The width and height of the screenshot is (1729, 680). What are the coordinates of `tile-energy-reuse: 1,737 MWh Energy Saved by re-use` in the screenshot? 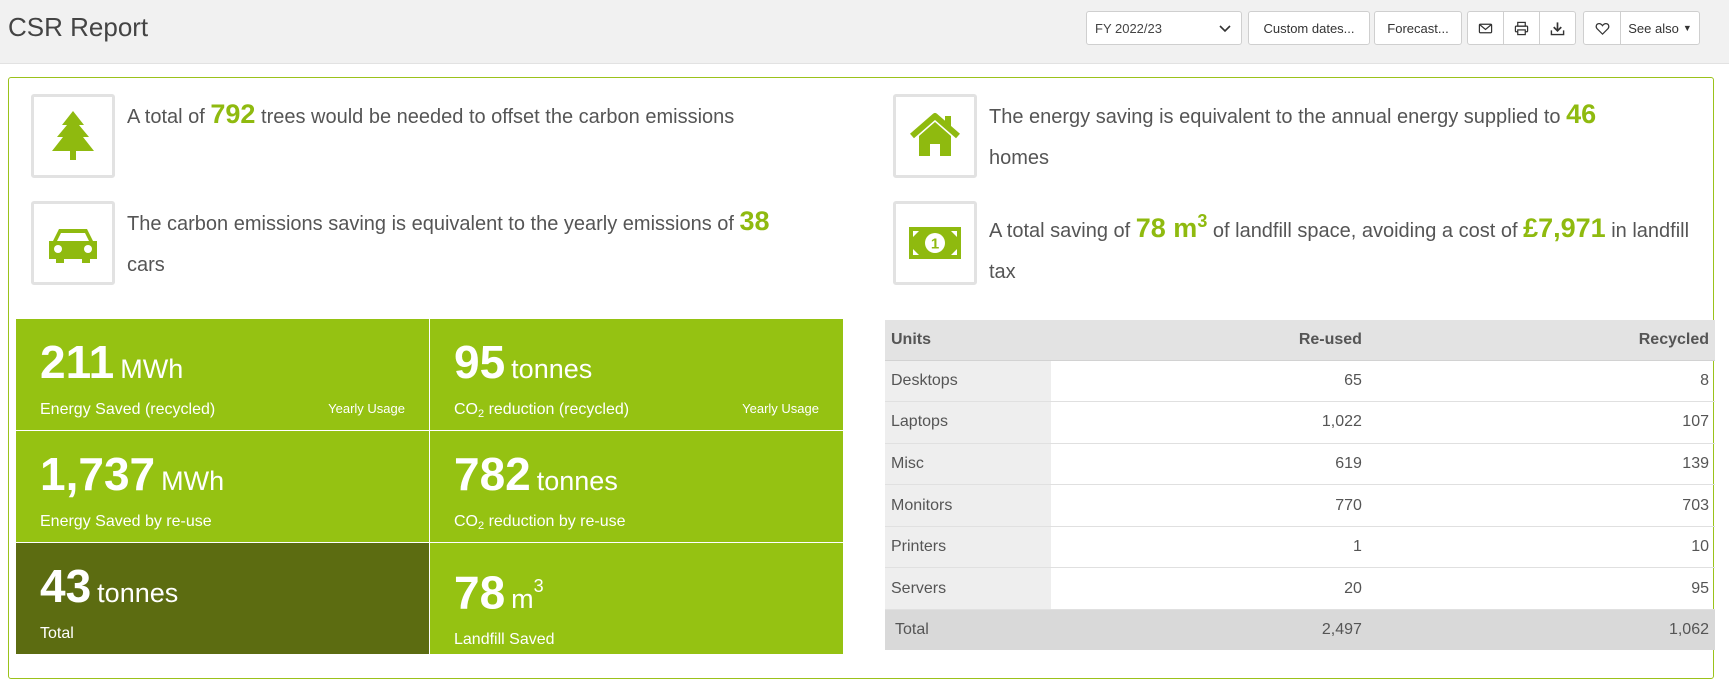 It's located at (222, 486).